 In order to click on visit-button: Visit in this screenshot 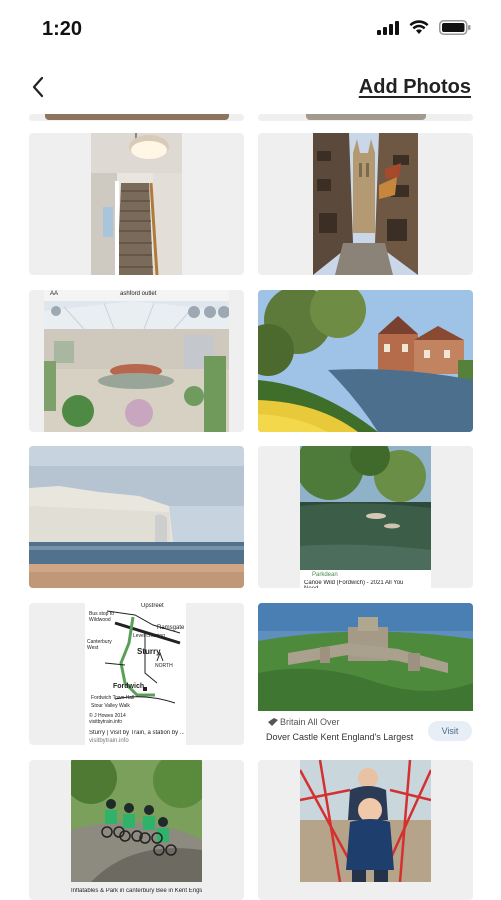, I will do `click(450, 731)`.